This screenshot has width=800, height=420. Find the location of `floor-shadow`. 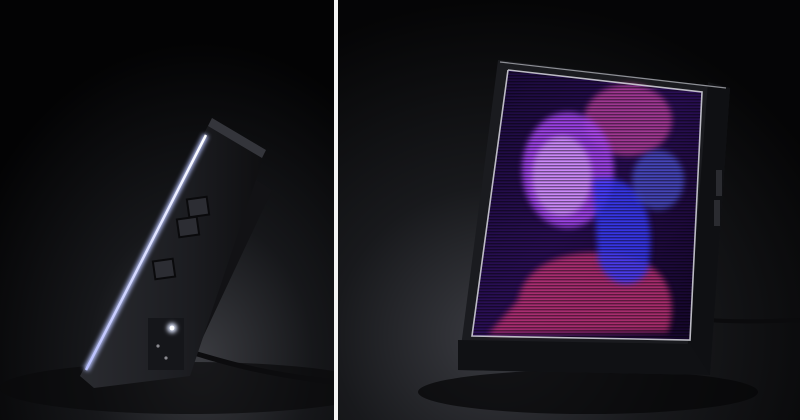

floor-shadow is located at coordinates (588, 392).